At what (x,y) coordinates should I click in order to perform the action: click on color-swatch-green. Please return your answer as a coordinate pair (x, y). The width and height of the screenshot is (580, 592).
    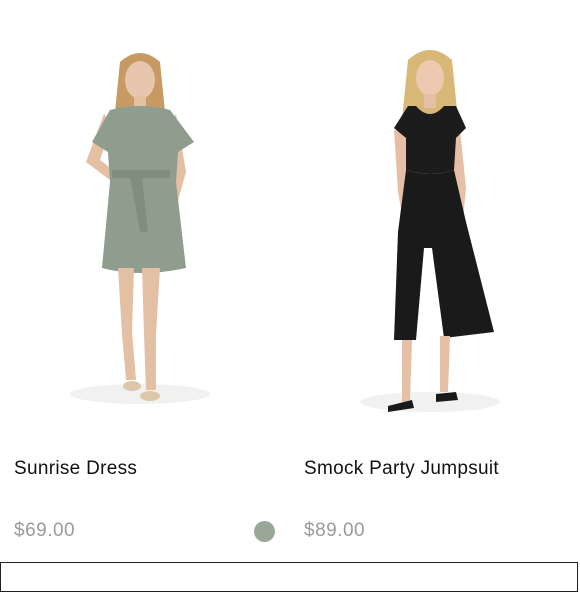
    Looking at the image, I should click on (264, 531).